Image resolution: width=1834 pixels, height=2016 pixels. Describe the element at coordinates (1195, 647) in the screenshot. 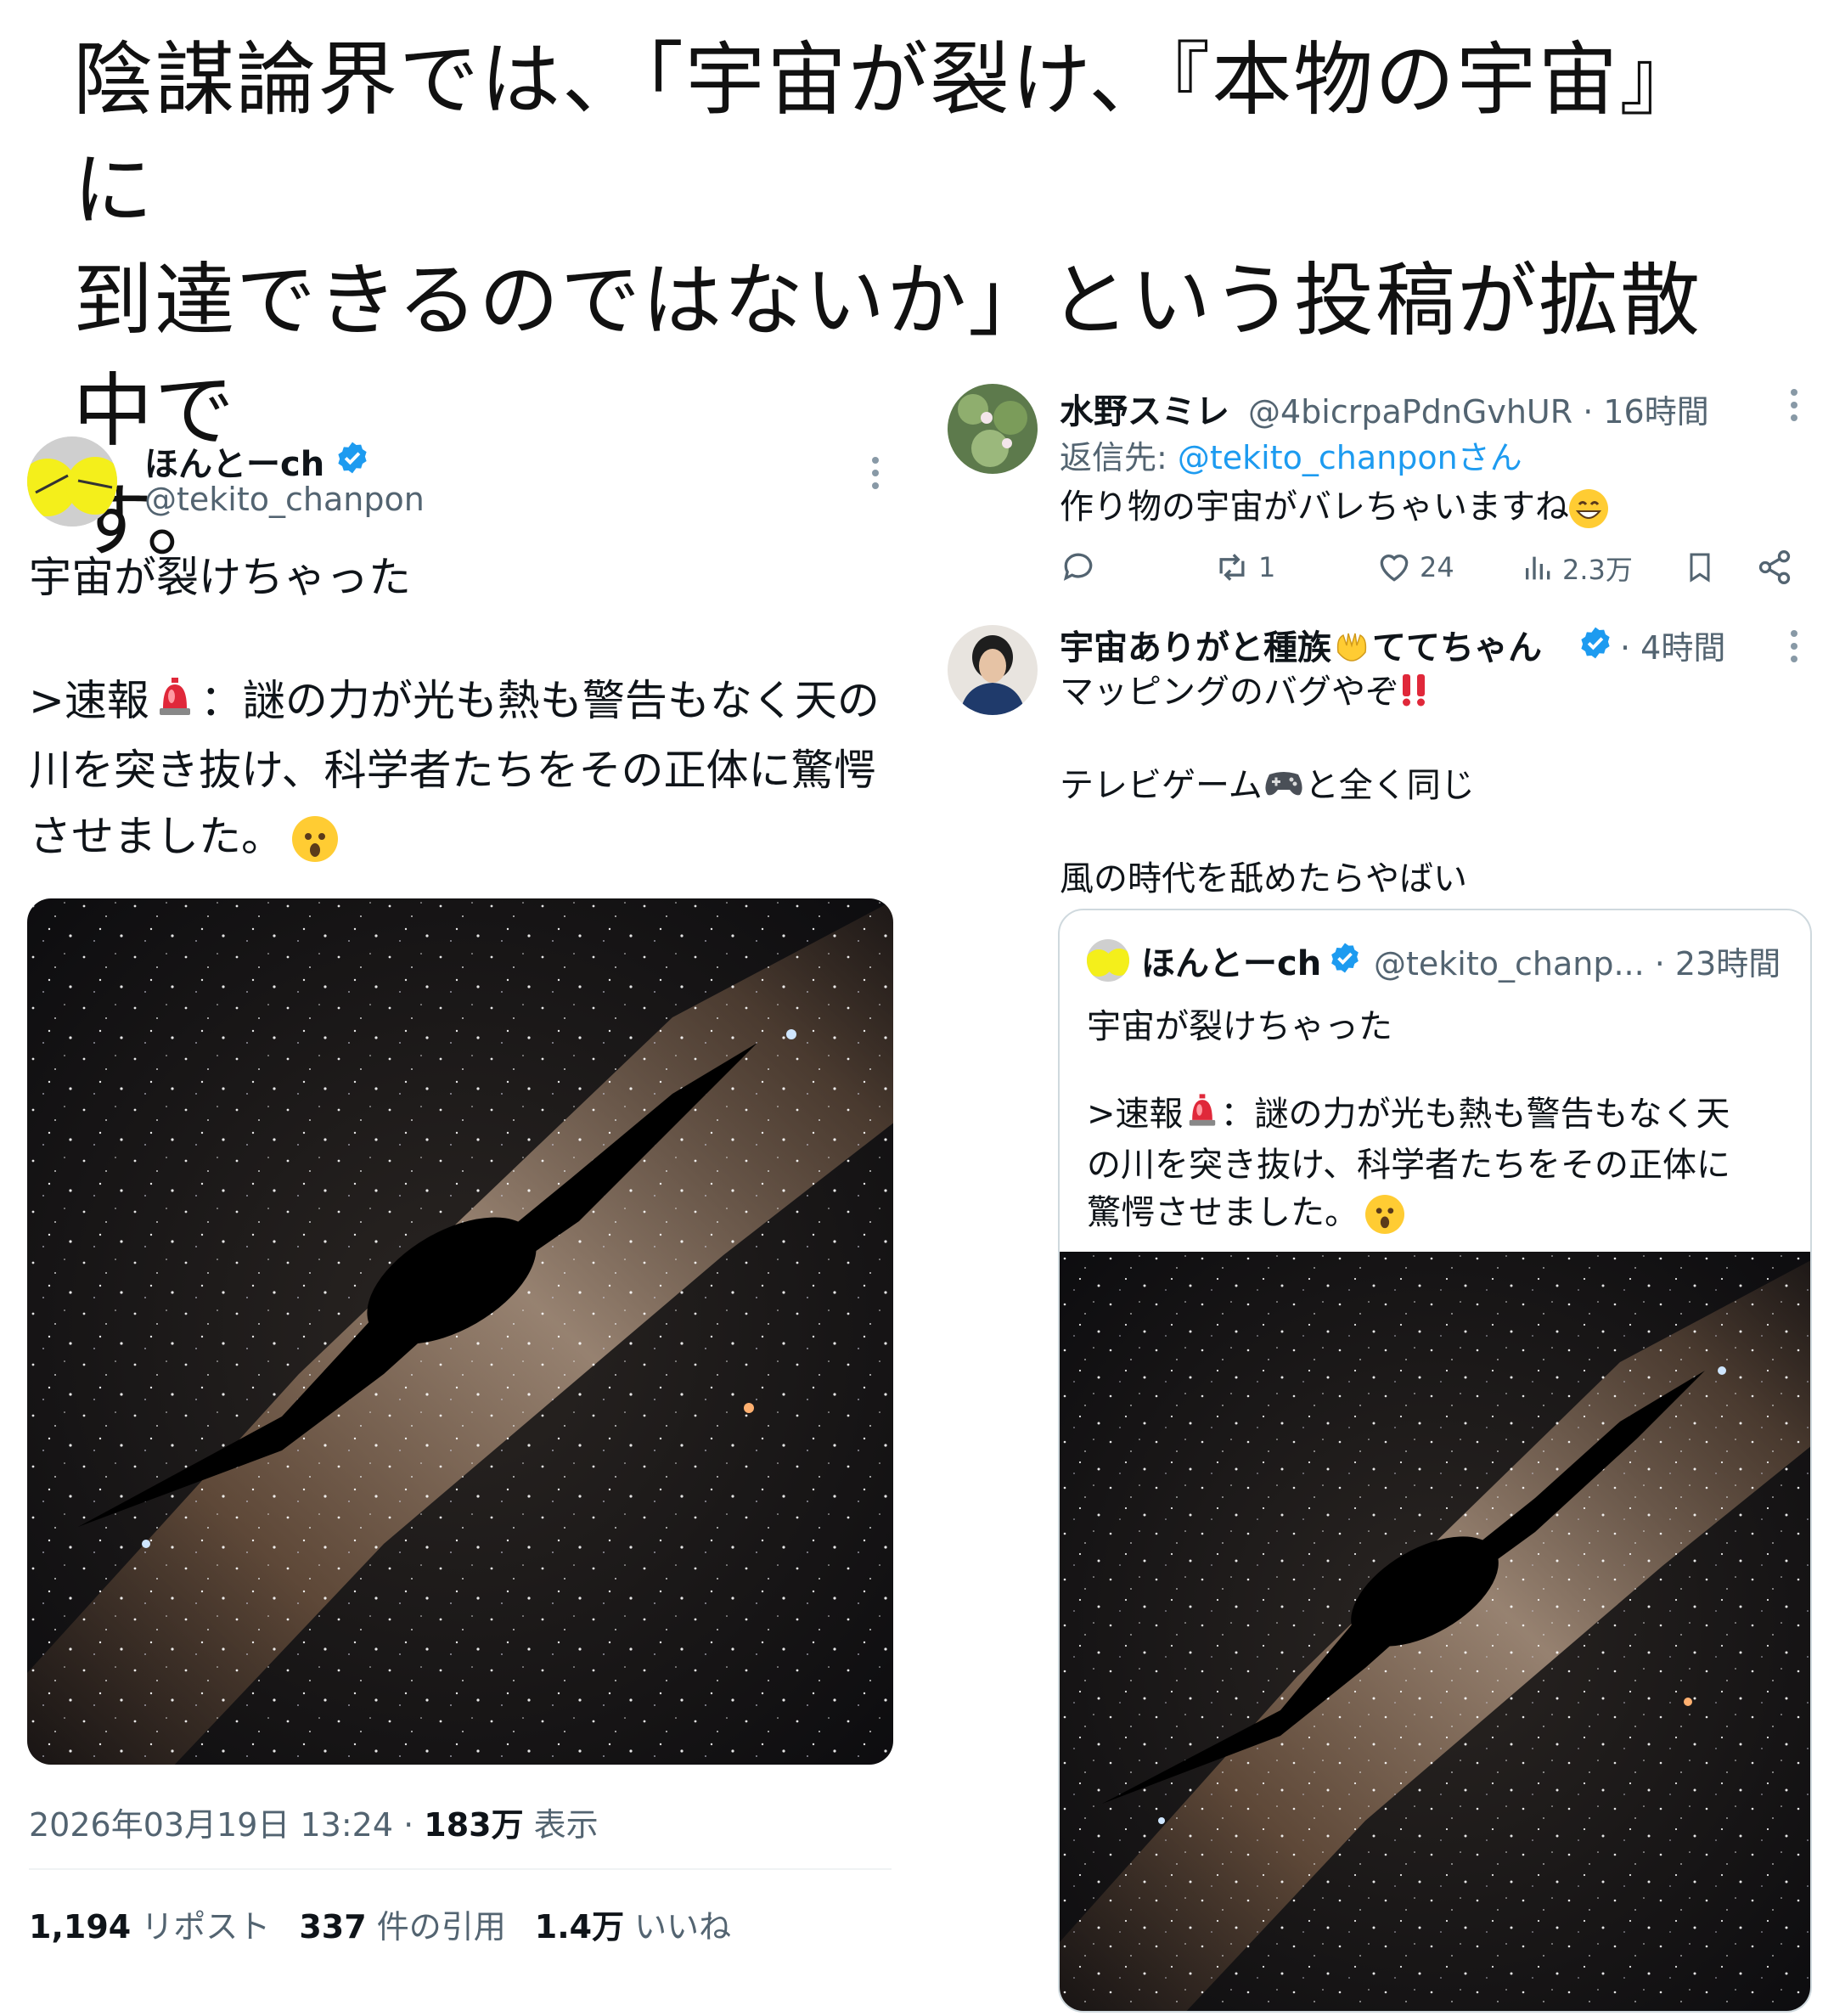

I see `reply2-display-name-a: 宇宙ありがと種族` at that location.